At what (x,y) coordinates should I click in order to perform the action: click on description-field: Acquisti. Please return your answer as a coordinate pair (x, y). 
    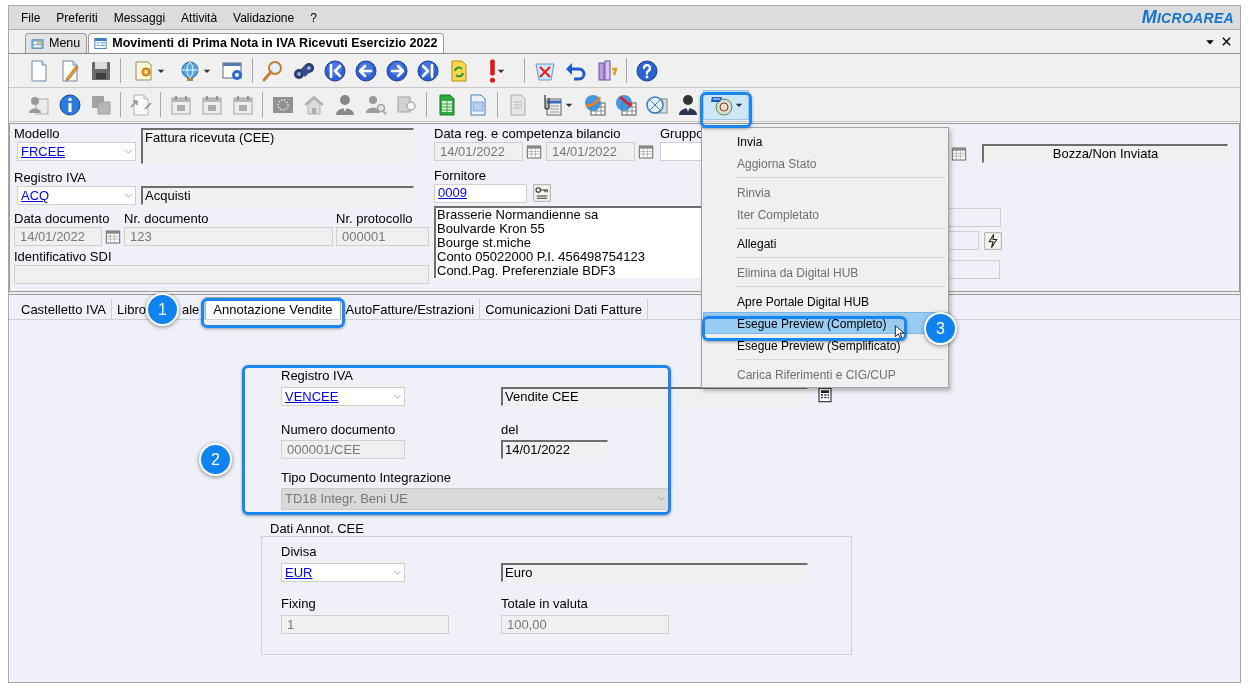
    Looking at the image, I should click on (277, 195).